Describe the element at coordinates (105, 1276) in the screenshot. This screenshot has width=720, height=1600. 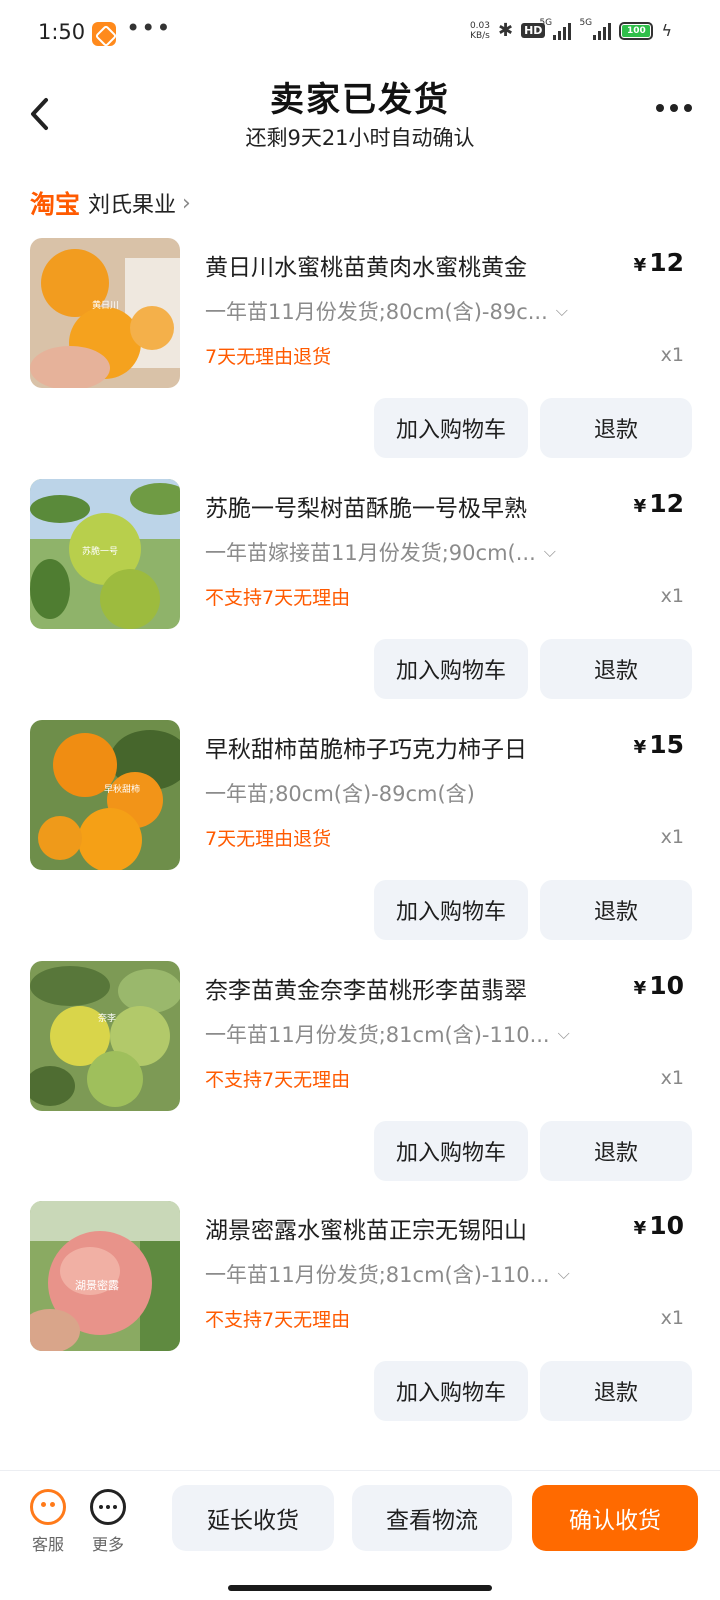
I see `product-image: 湖景密露` at that location.